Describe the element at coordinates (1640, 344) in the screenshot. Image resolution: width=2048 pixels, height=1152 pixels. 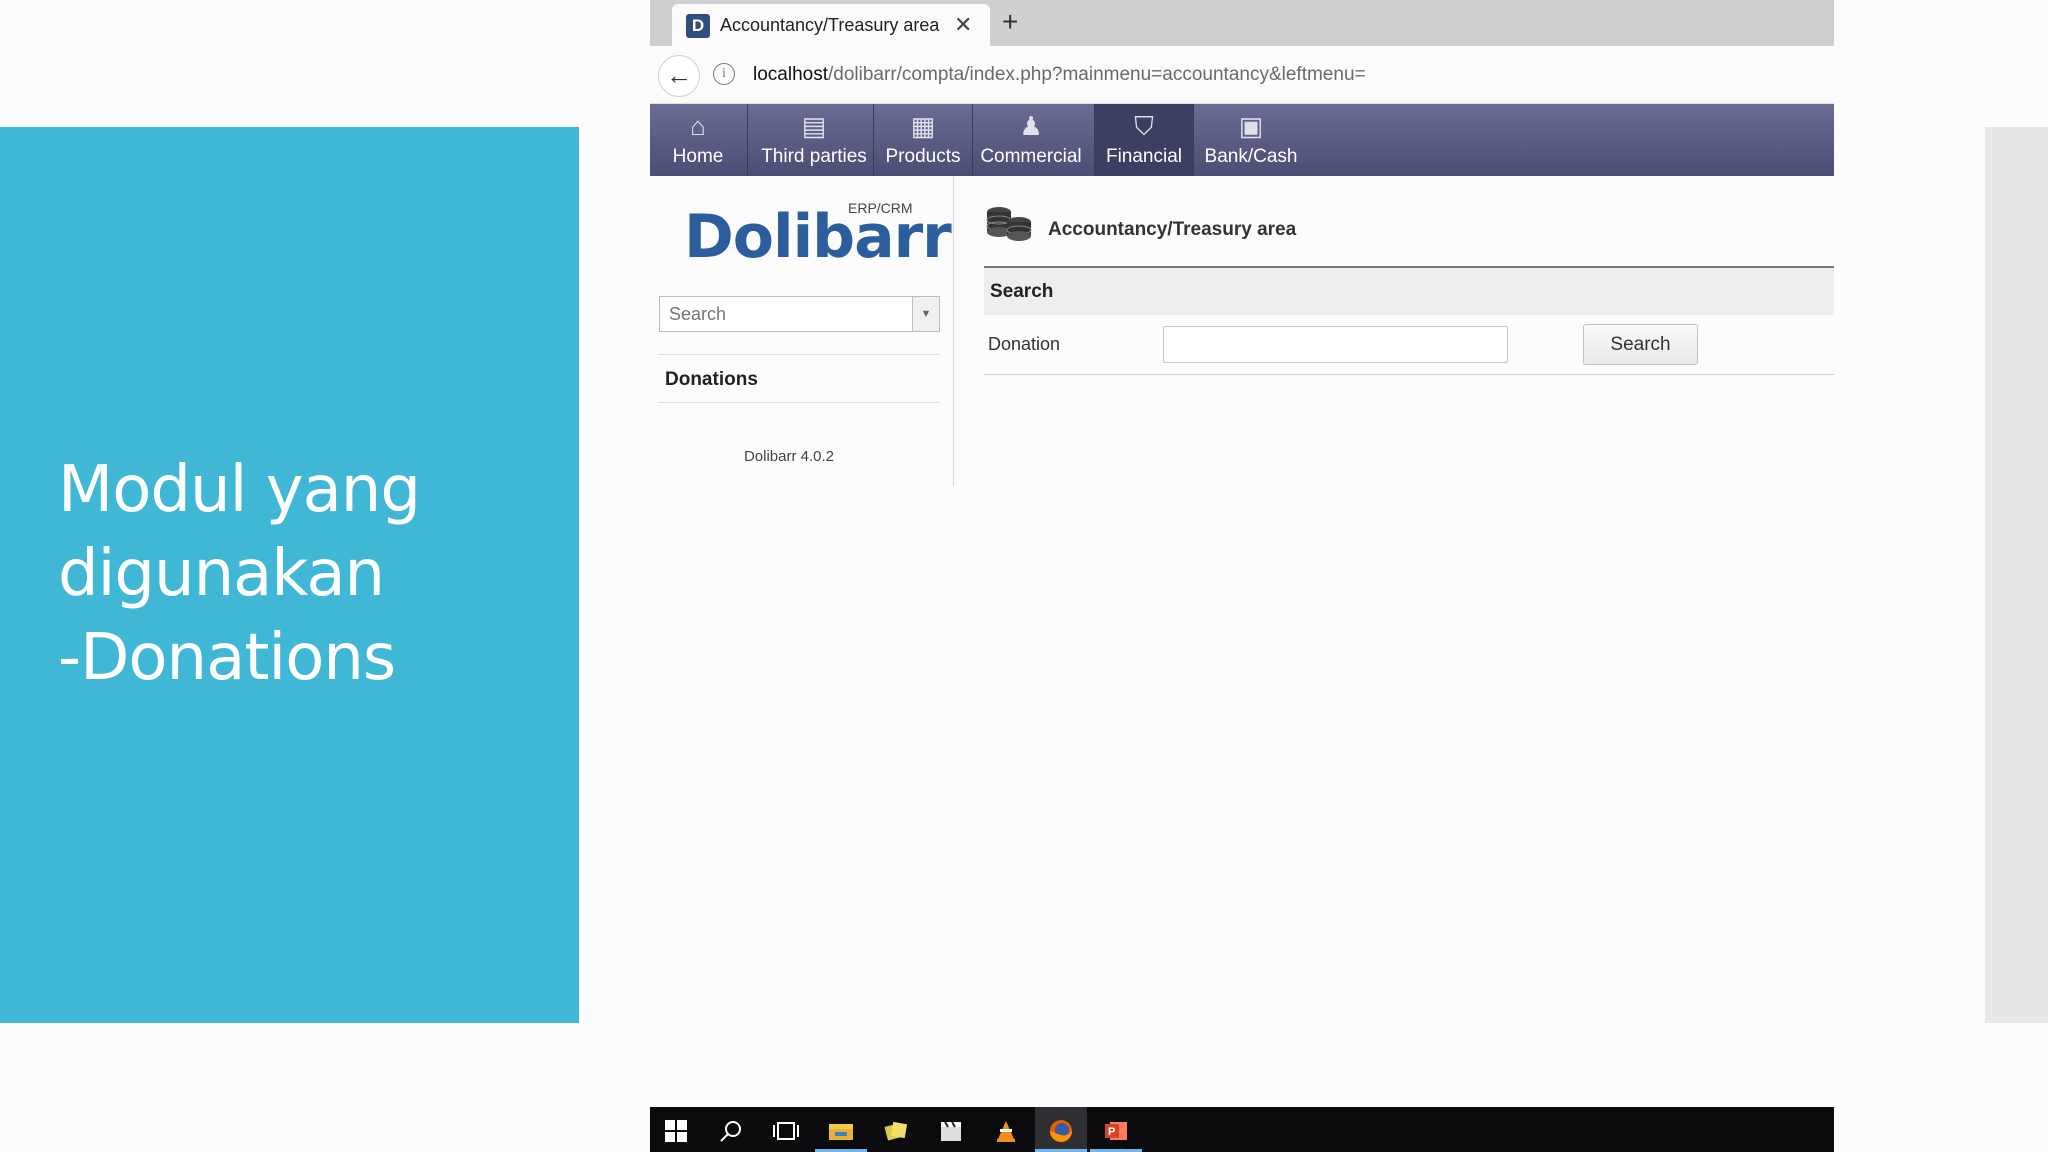
I see `search-button: Search` at that location.